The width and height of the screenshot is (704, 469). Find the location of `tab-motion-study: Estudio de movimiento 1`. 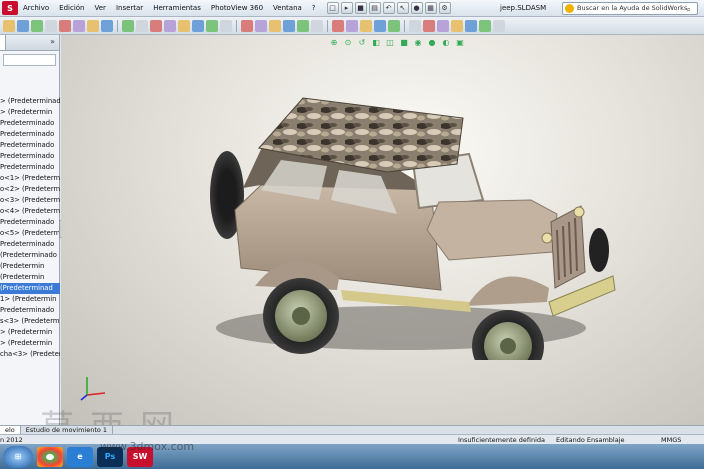

tab-motion-study: Estudio de movimiento 1 is located at coordinates (67, 430).